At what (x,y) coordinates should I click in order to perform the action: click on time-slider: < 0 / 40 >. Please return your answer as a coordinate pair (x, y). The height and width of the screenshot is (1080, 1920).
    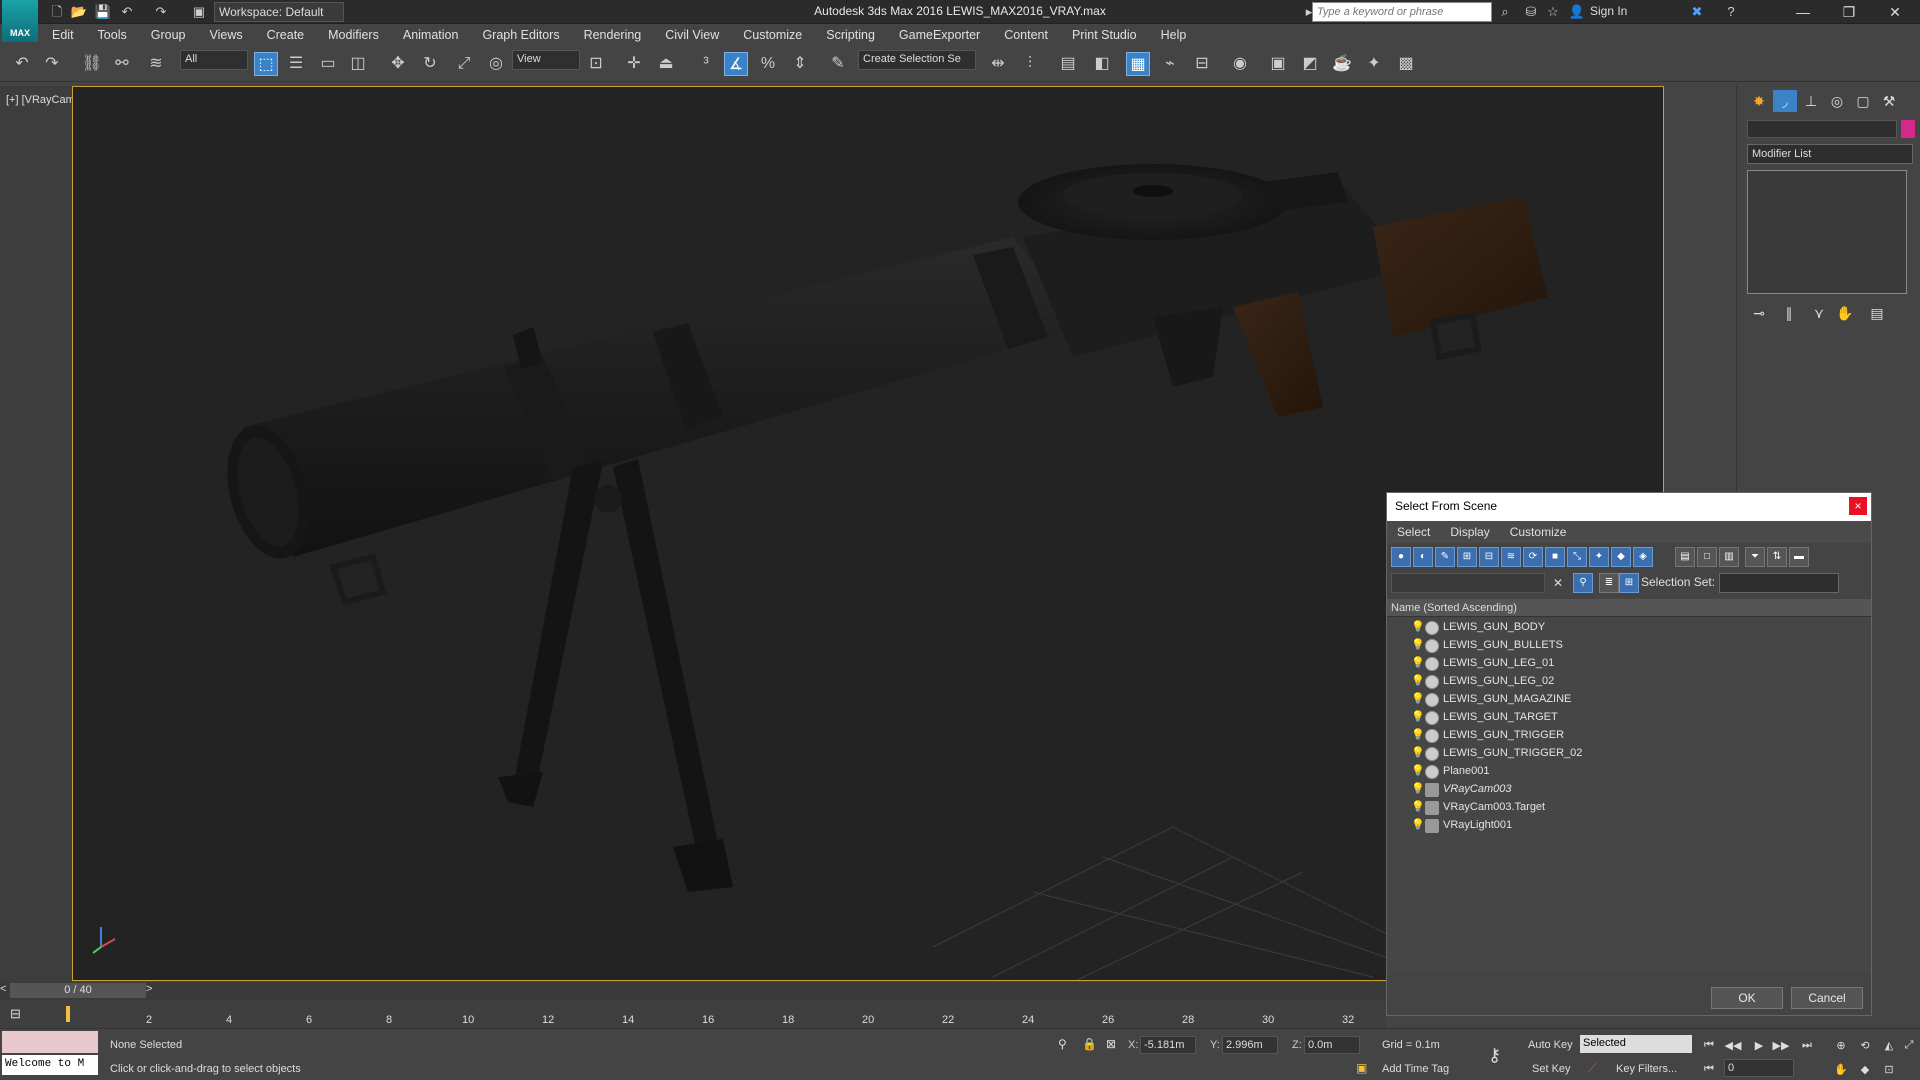
    Looking at the image, I should click on (693, 991).